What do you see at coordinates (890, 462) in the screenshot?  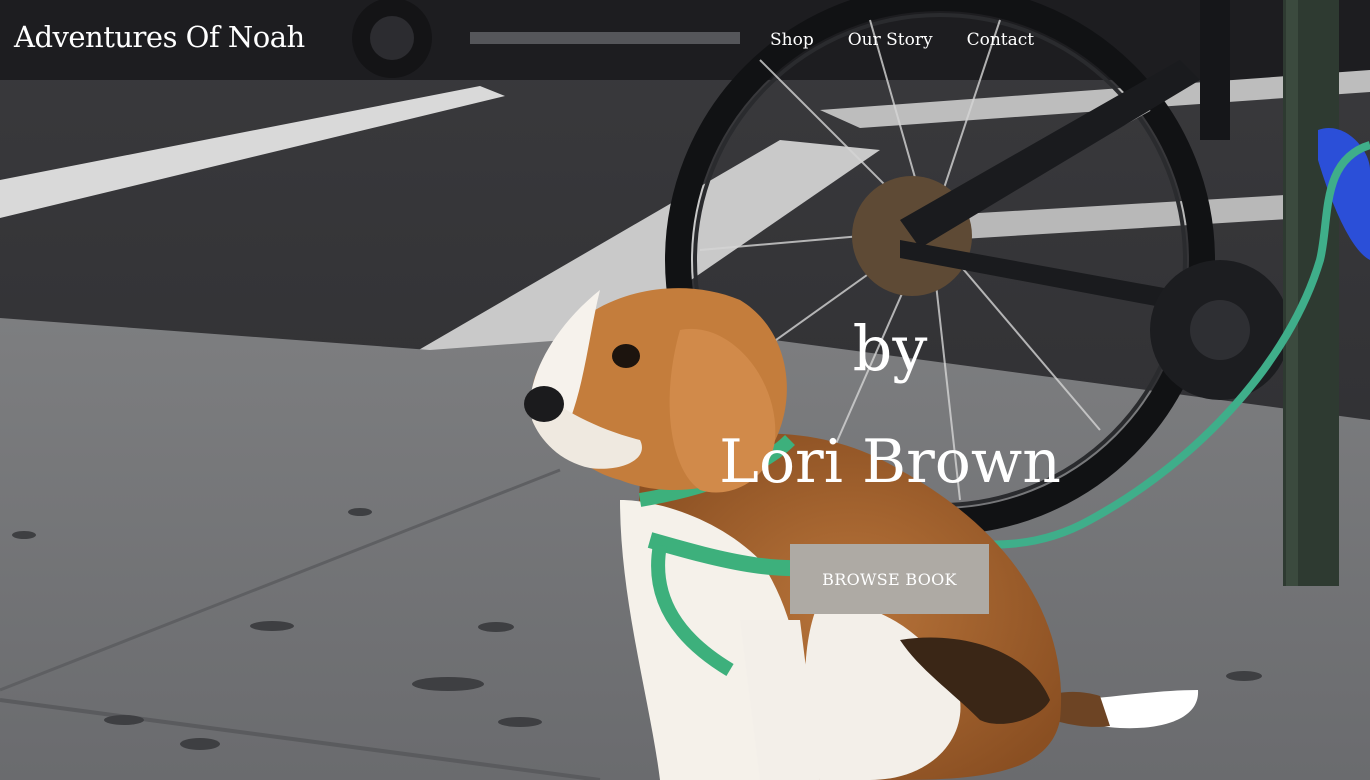 I see `hero-author-name: Lori Brown` at bounding box center [890, 462].